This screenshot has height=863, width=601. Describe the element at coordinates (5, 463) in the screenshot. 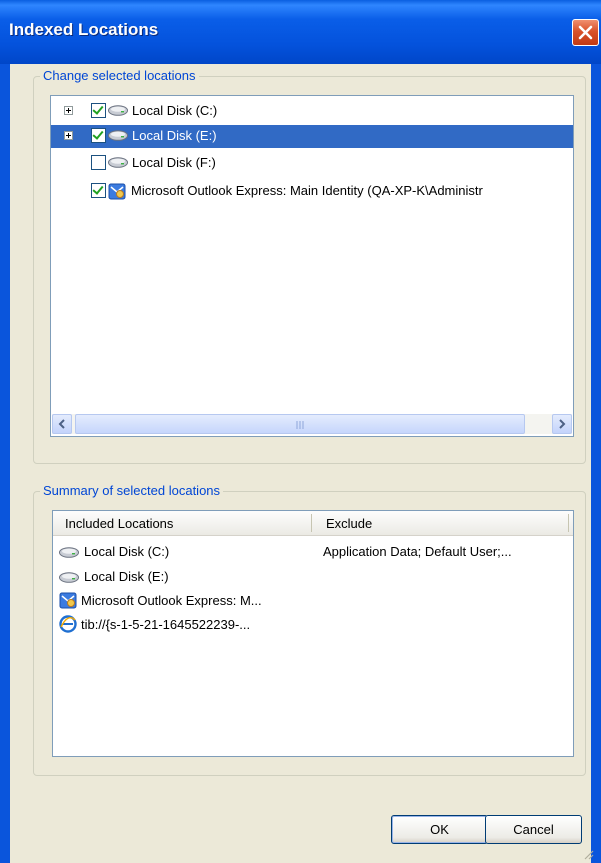

I see `window-border-left` at that location.